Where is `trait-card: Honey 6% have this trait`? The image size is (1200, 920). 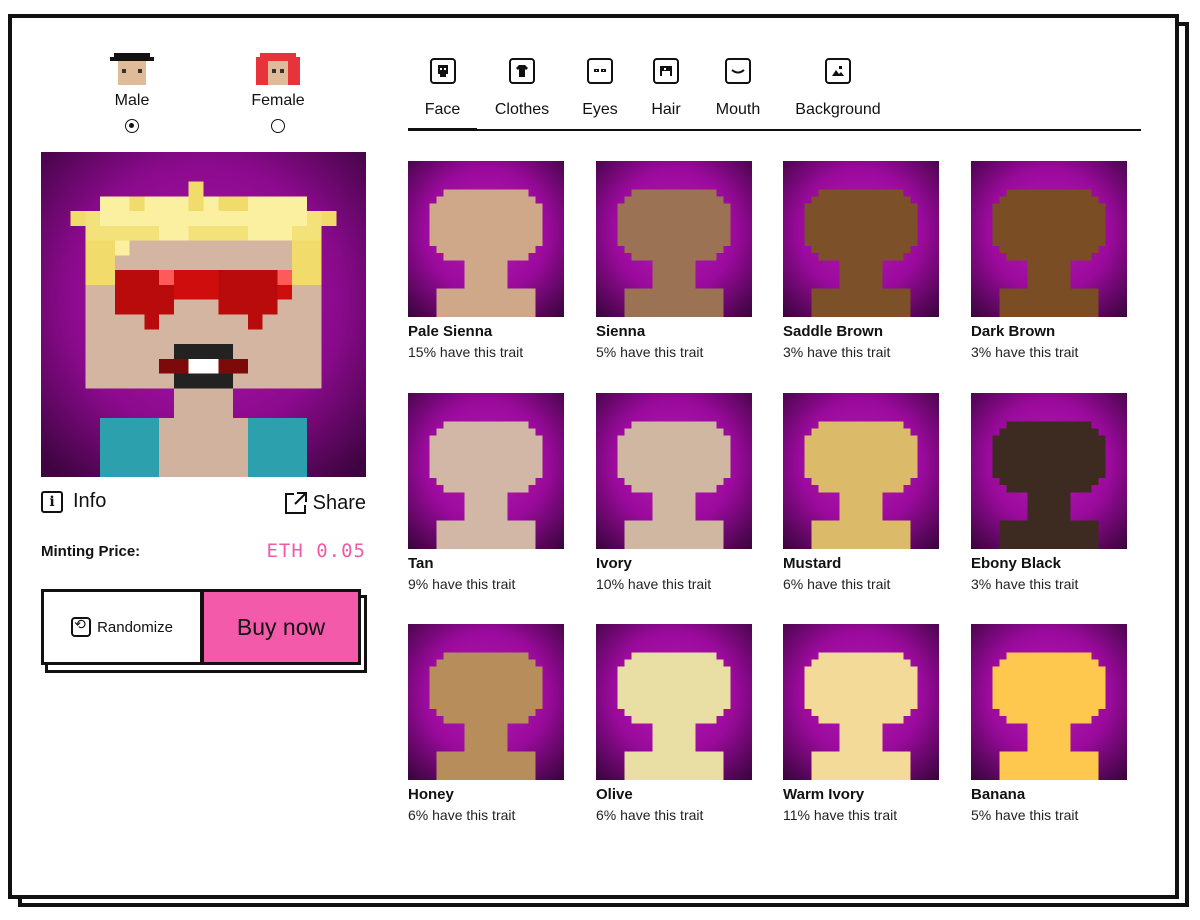
trait-card: Honey 6% have this trait is located at coordinates (486, 723).